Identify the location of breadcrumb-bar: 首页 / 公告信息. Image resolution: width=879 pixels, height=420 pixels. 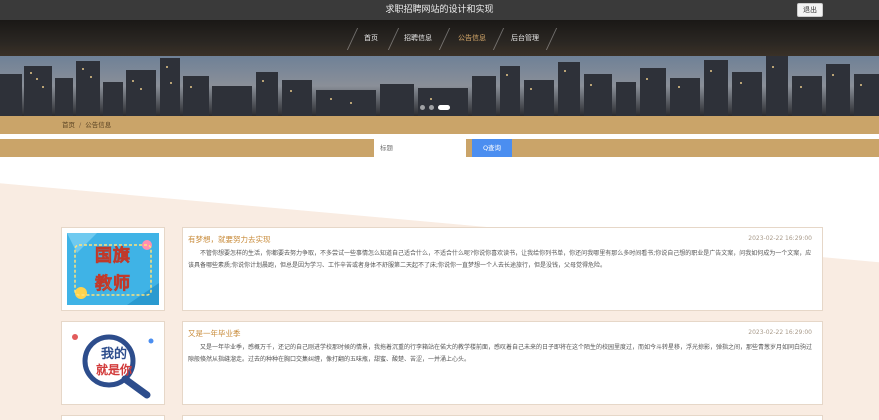
(439, 125).